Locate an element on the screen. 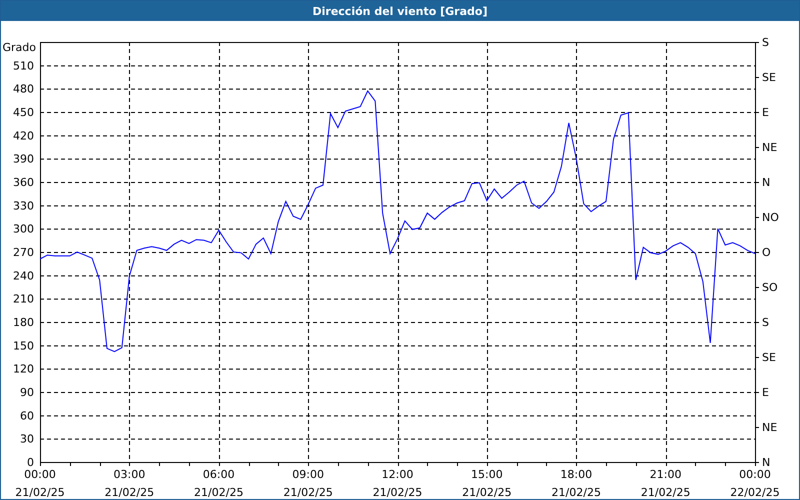 This screenshot has height=500, width=800. axis-label: 00:00 21/02/25 is located at coordinates (40, 483).